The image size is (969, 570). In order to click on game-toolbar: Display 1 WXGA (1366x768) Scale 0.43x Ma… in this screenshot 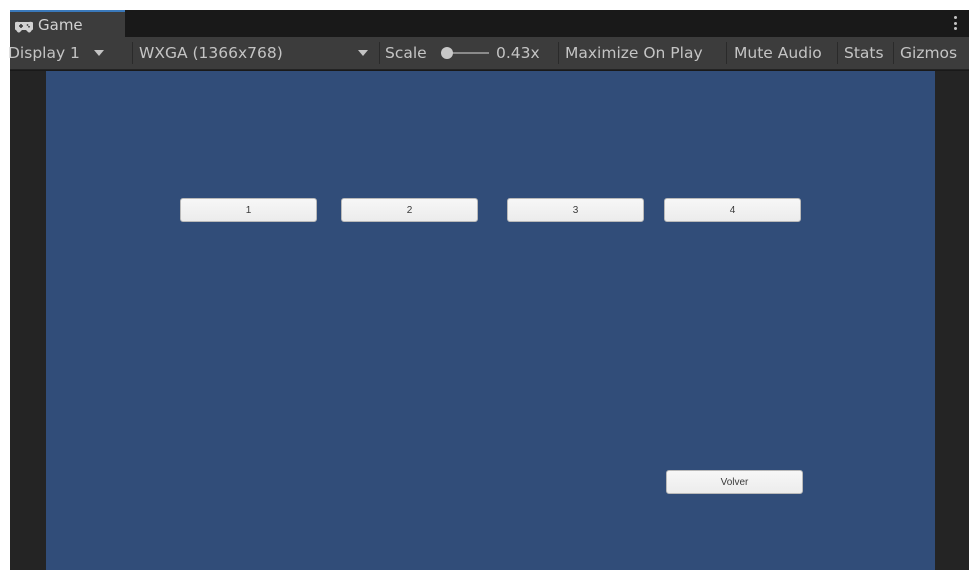, I will do `click(488, 53)`.